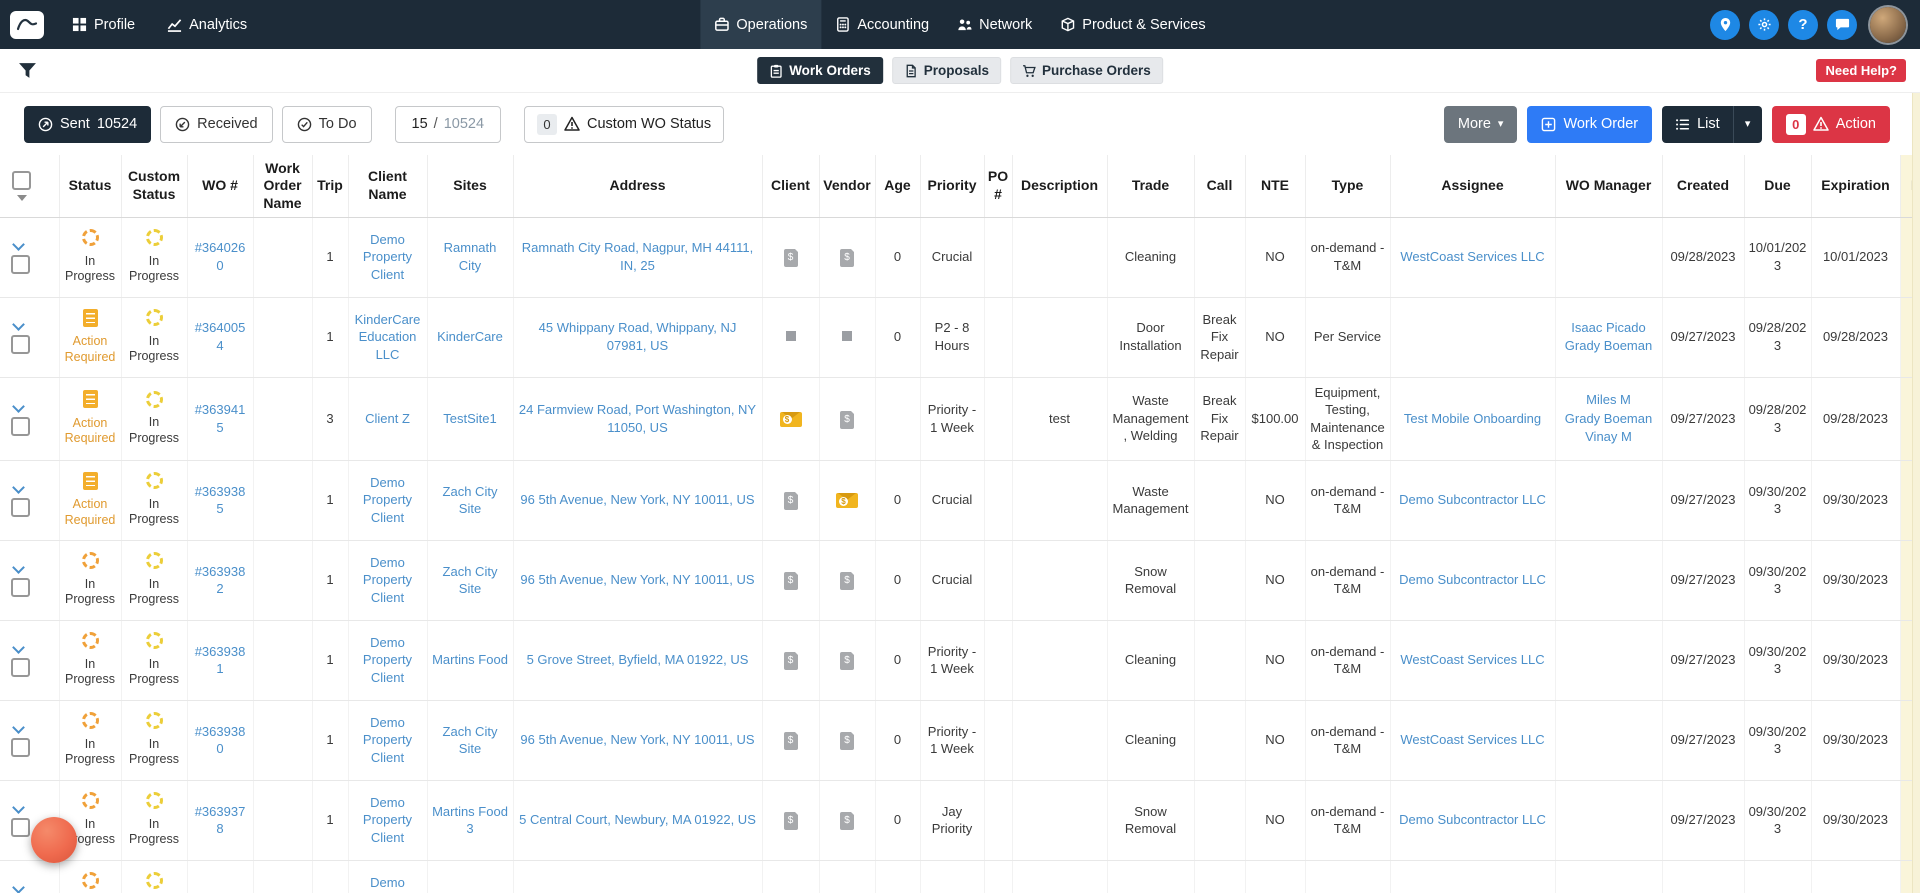 This screenshot has width=1920, height=893. What do you see at coordinates (387, 418) in the screenshot?
I see `client-name-link: Client Z` at bounding box center [387, 418].